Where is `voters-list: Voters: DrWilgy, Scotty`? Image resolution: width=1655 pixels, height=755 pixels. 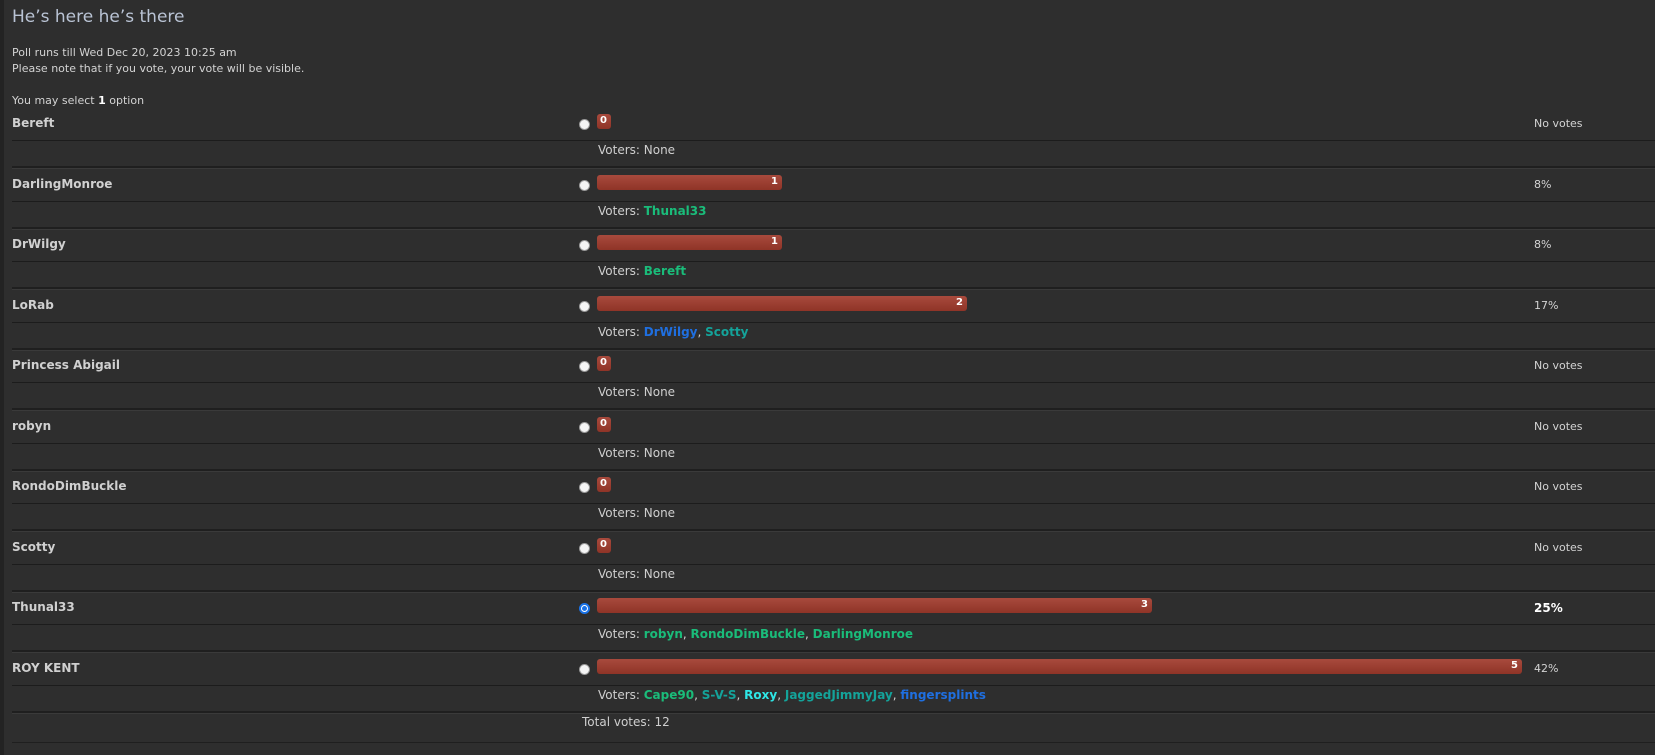 voters-list: Voters: DrWilgy, Scotty is located at coordinates (673, 332).